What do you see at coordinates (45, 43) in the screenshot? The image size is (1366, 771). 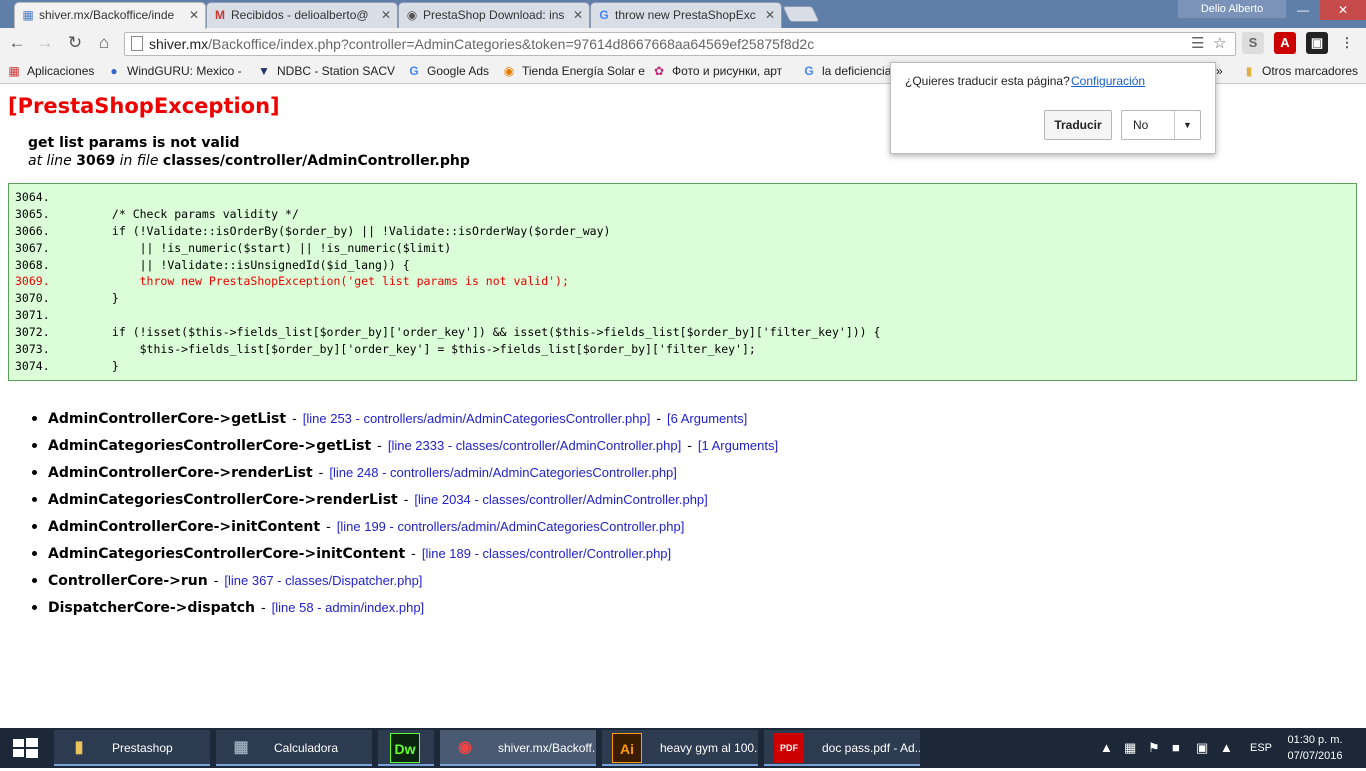 I see `forward-icon: →` at bounding box center [45, 43].